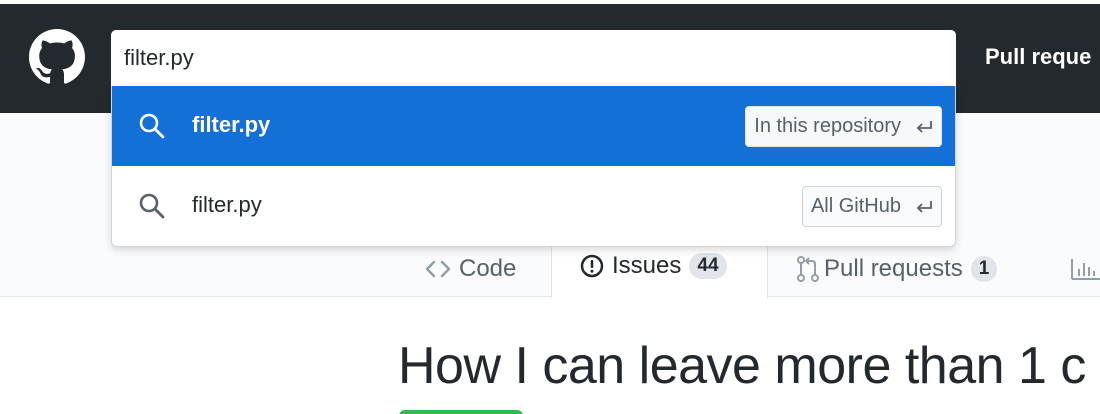 This screenshot has height=414, width=1100. I want to click on search-box, so click(533, 58).